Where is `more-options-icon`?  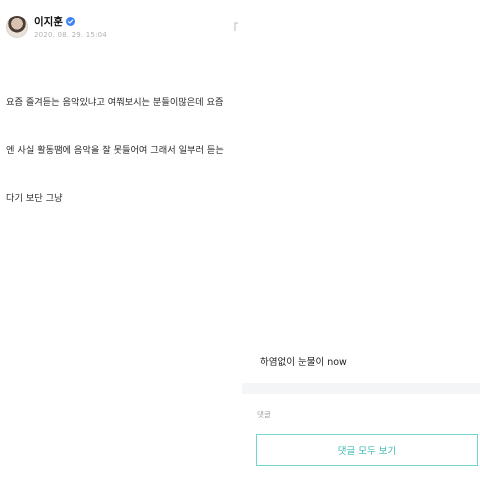
more-options-icon is located at coordinates (238, 24).